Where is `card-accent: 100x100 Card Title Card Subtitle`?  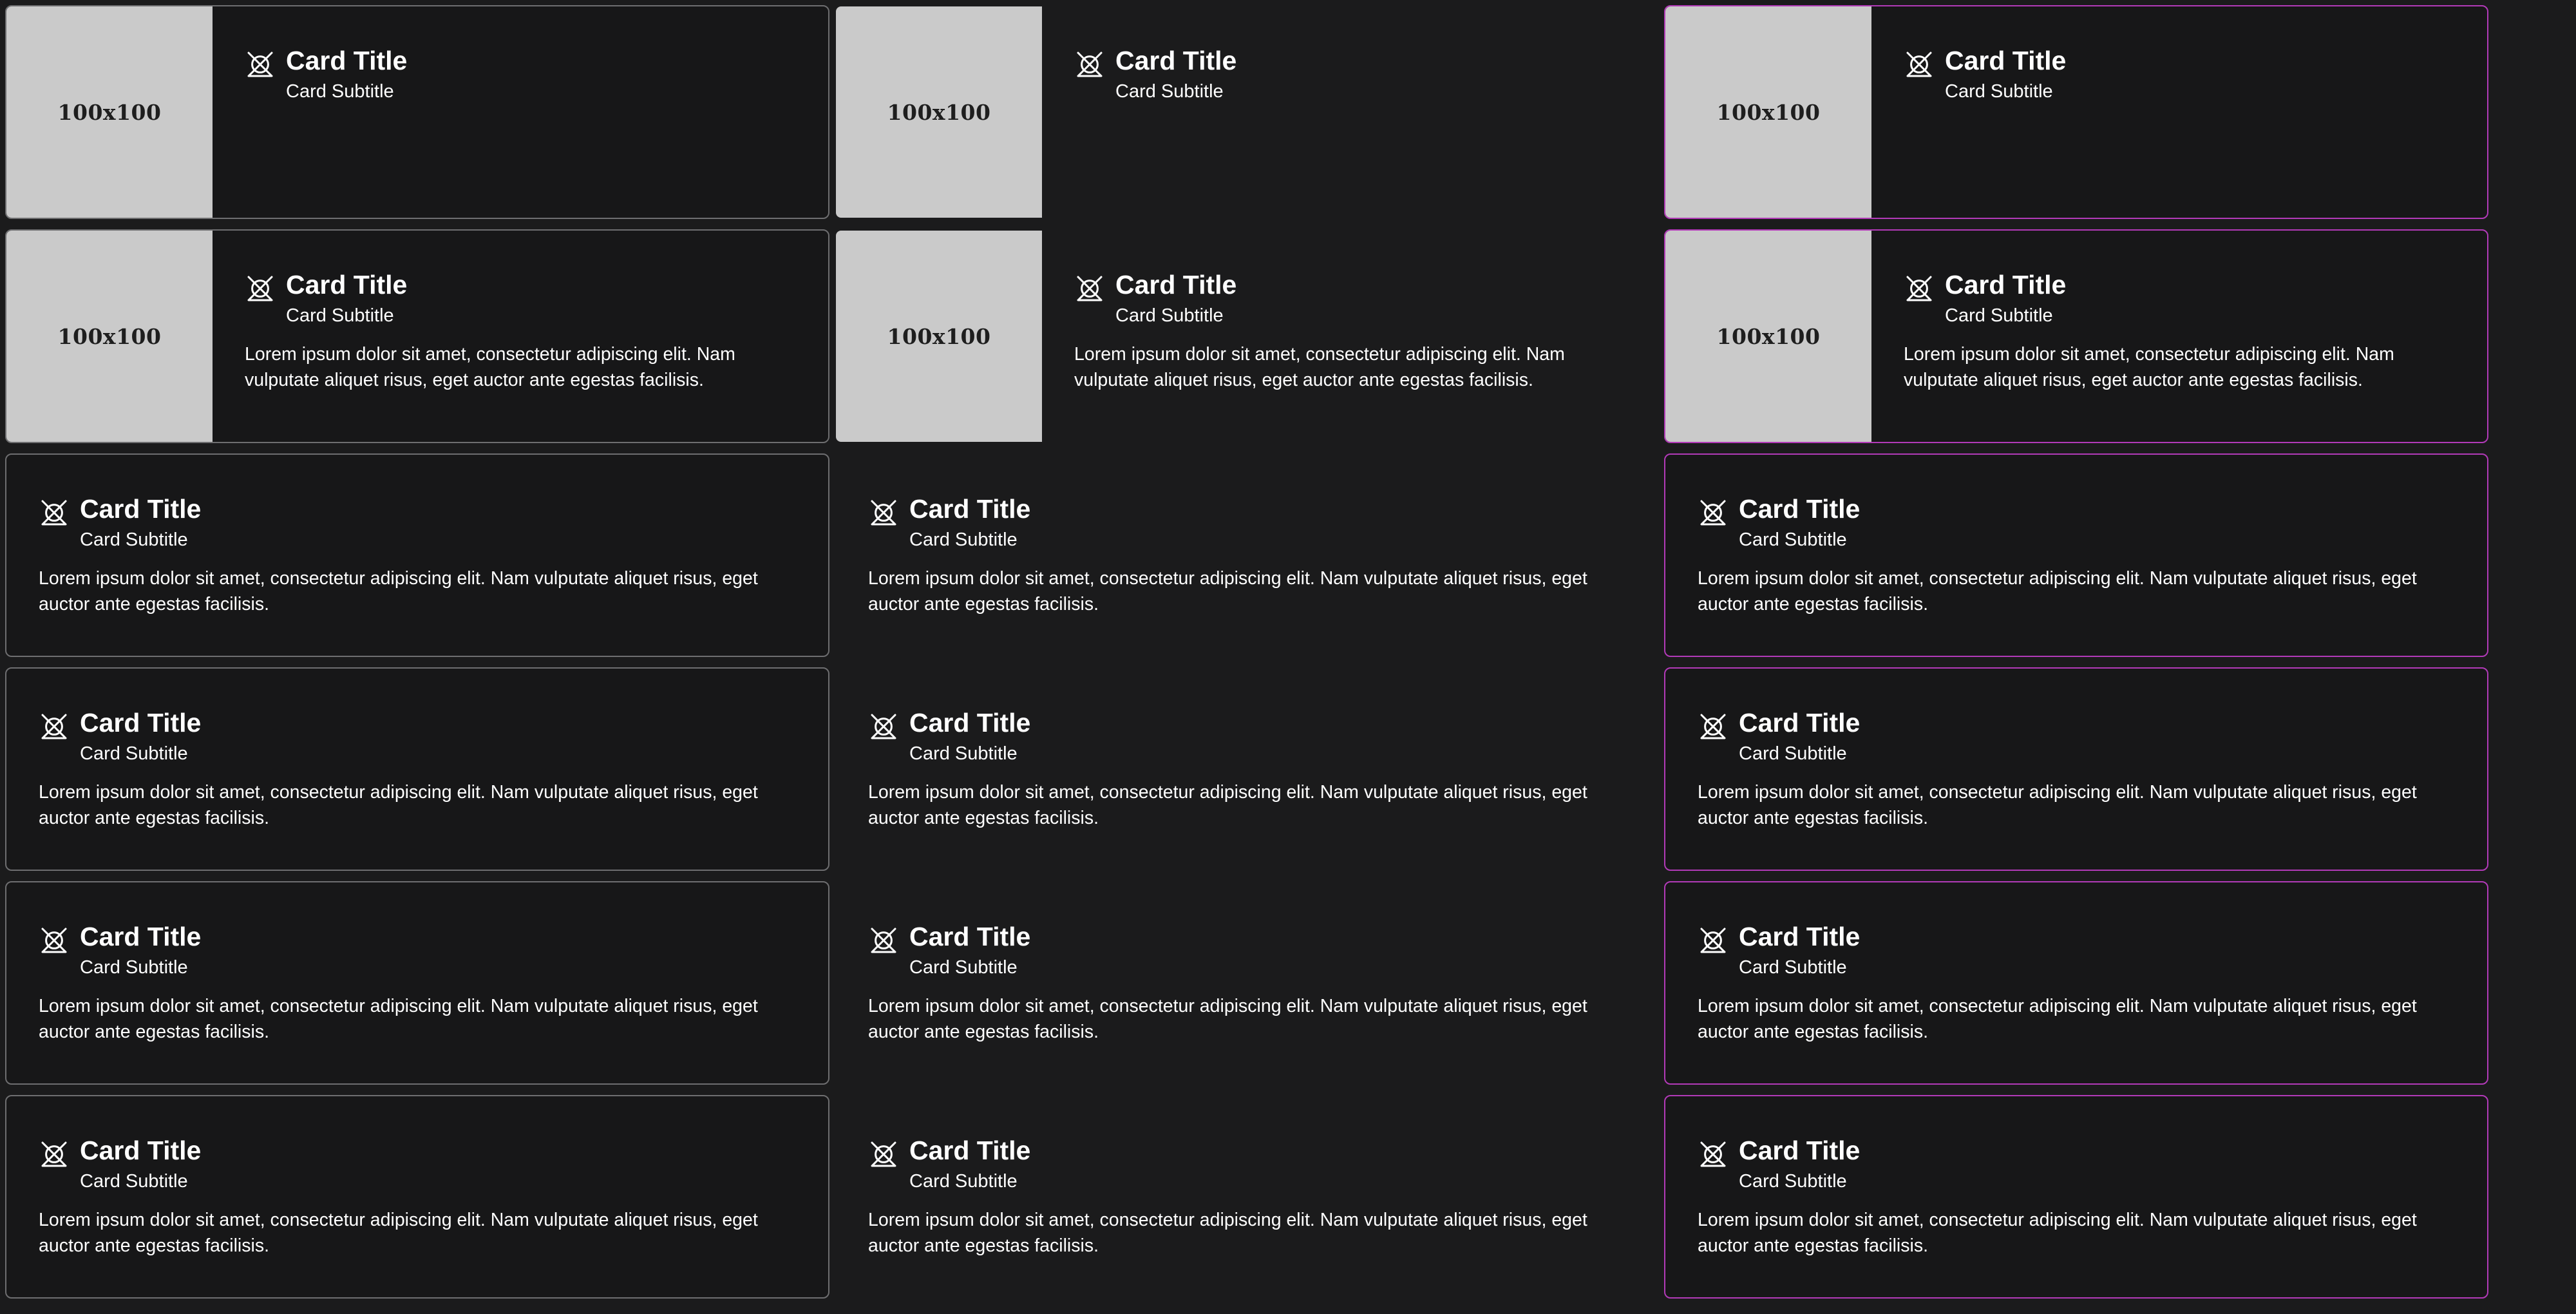 card-accent: 100x100 Card Title Card Subtitle is located at coordinates (2076, 112).